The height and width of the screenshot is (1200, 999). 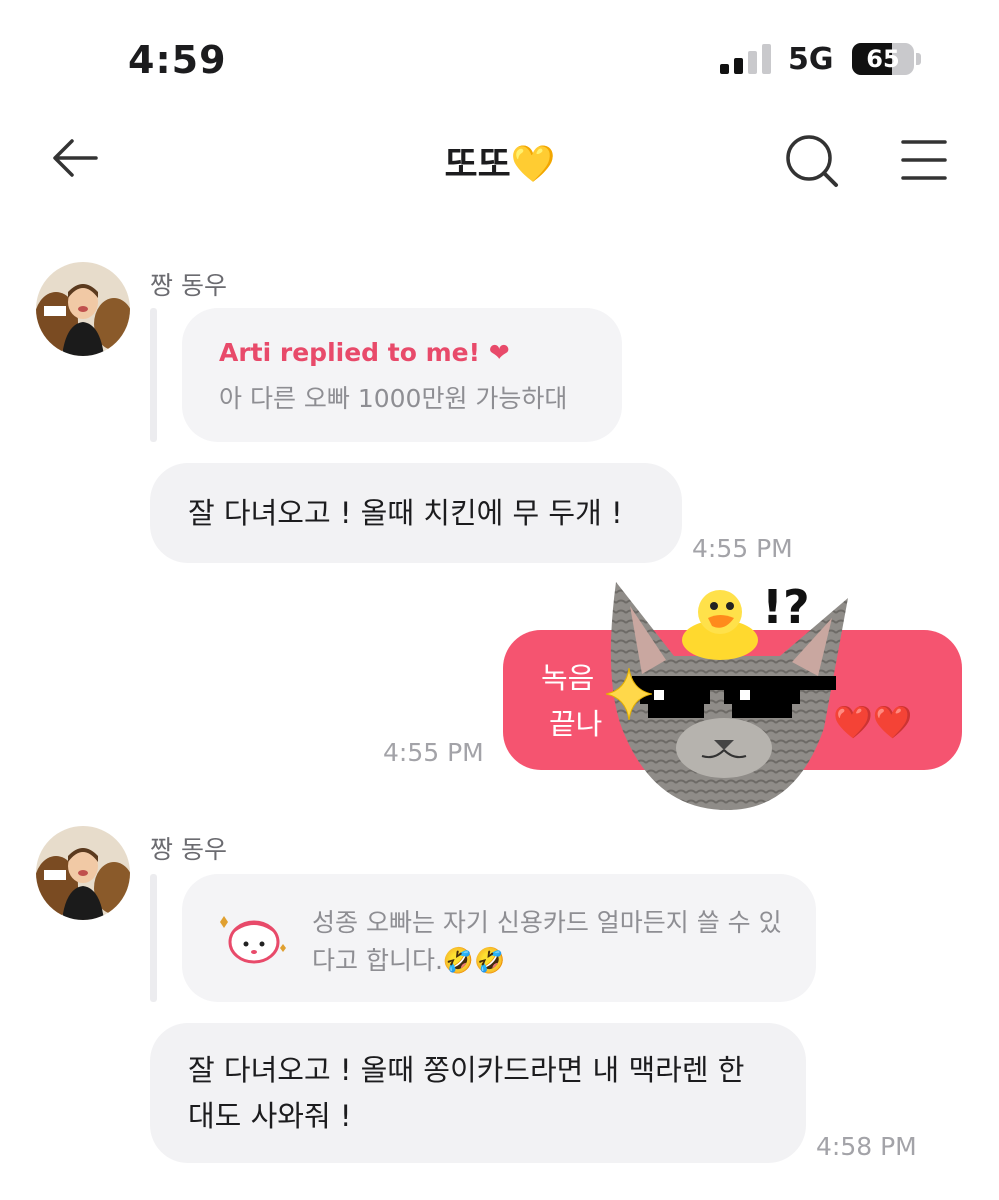 I want to click on message-bubble: 잘 다녀오고 ! 올때 쫑이카드라면 내 맥라렌 한 대도 사와줘 !, so click(x=478, y=1093).